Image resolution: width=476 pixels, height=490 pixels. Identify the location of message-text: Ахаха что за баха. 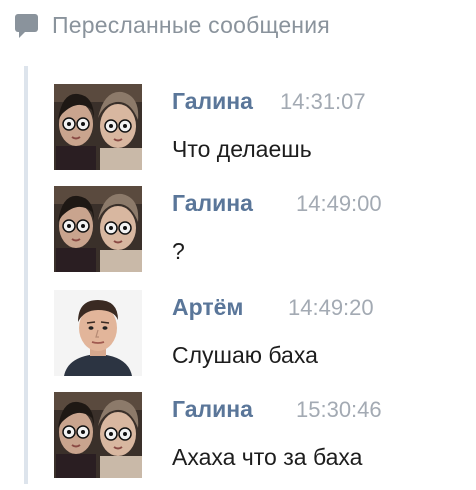
(267, 457).